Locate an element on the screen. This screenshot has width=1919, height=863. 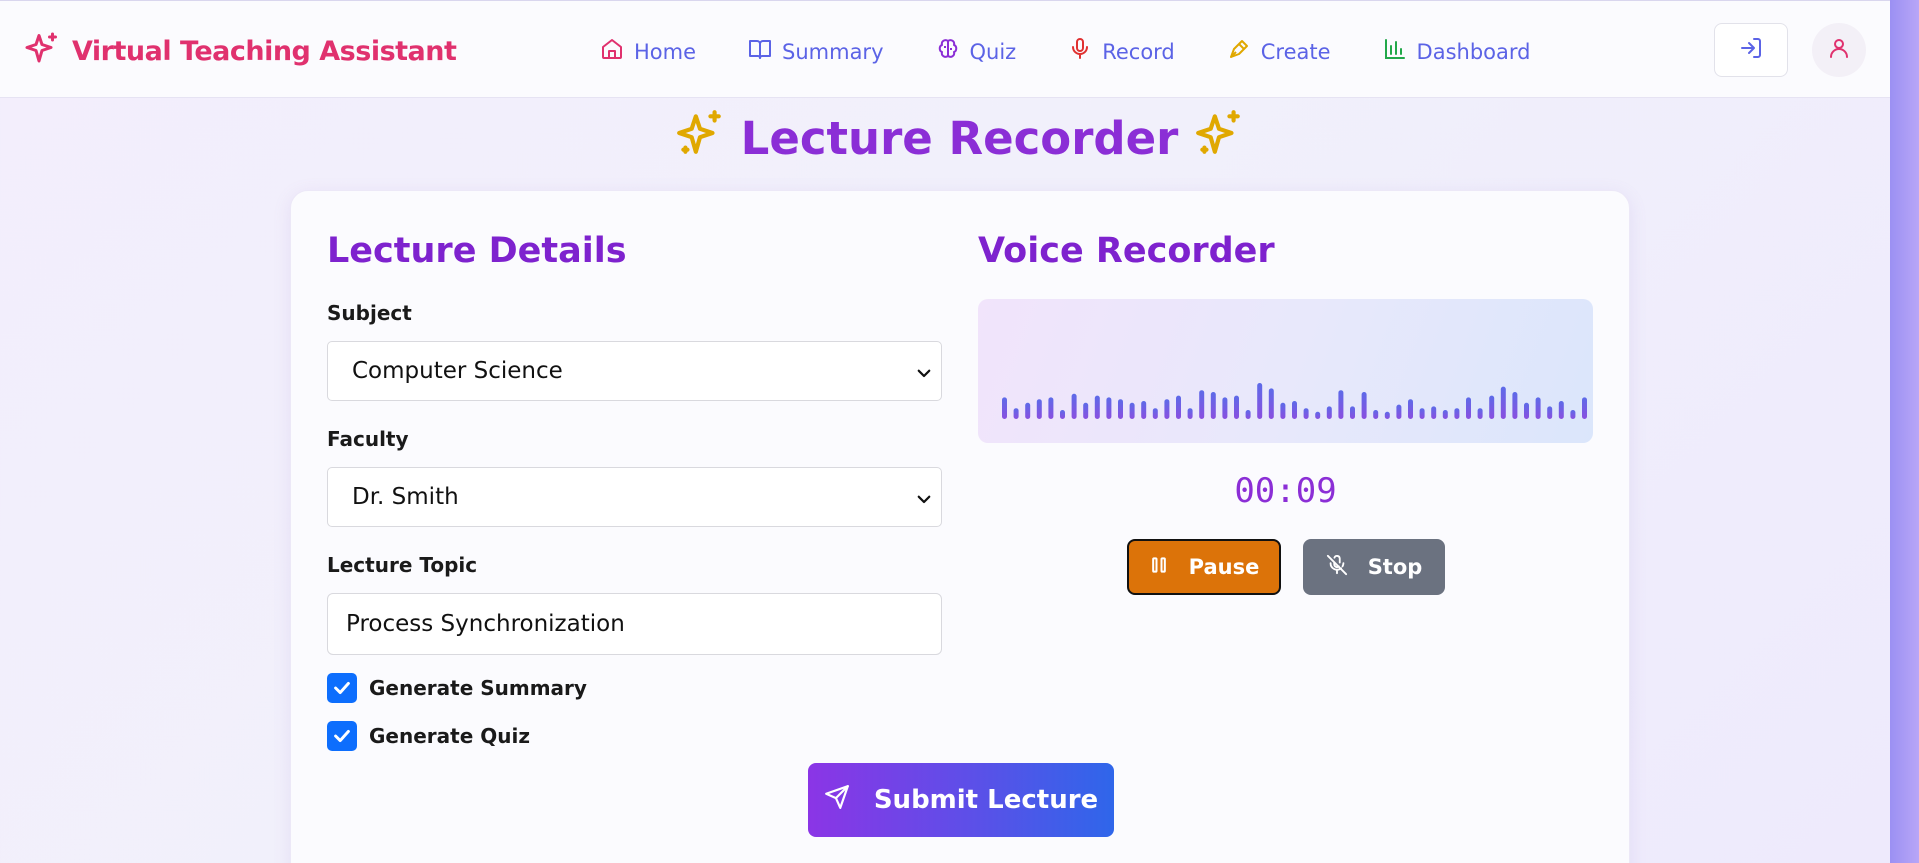
user-avatar is located at coordinates (1839, 50).